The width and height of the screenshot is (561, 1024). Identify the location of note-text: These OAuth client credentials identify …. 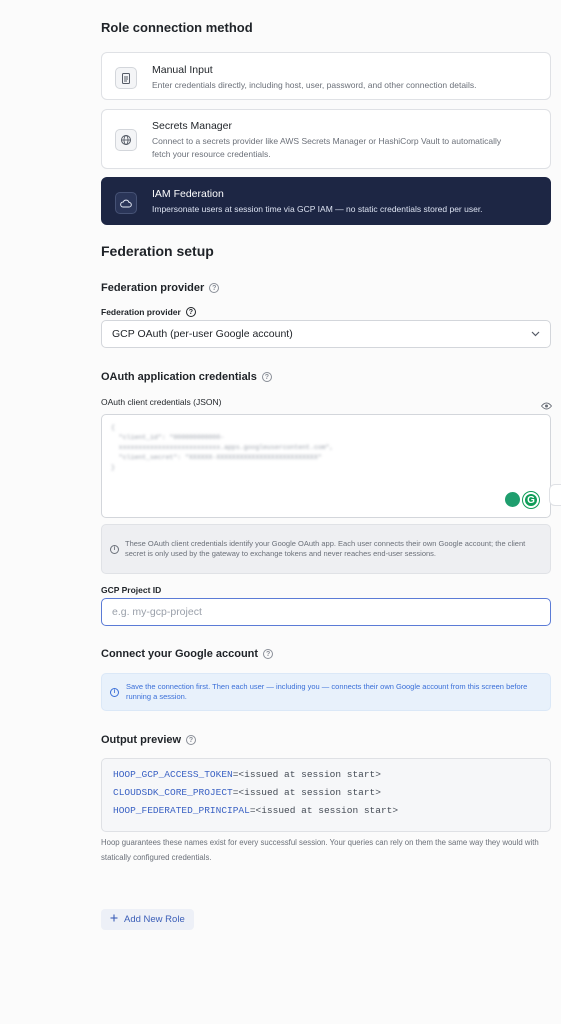
(325, 548).